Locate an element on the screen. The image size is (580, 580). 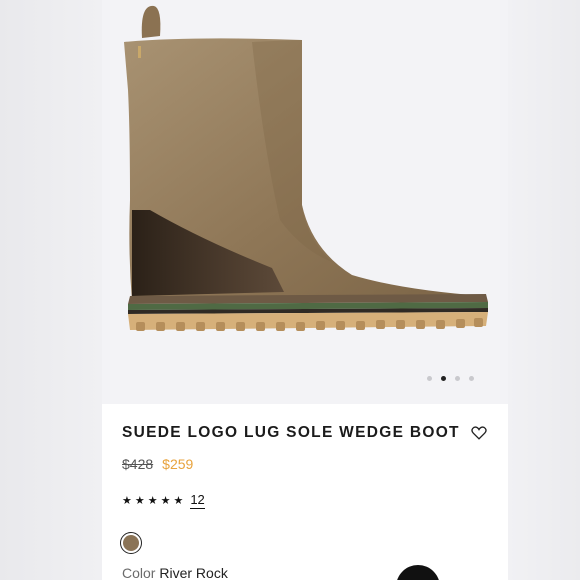
price-block: $428 $259 is located at coordinates (157, 464).